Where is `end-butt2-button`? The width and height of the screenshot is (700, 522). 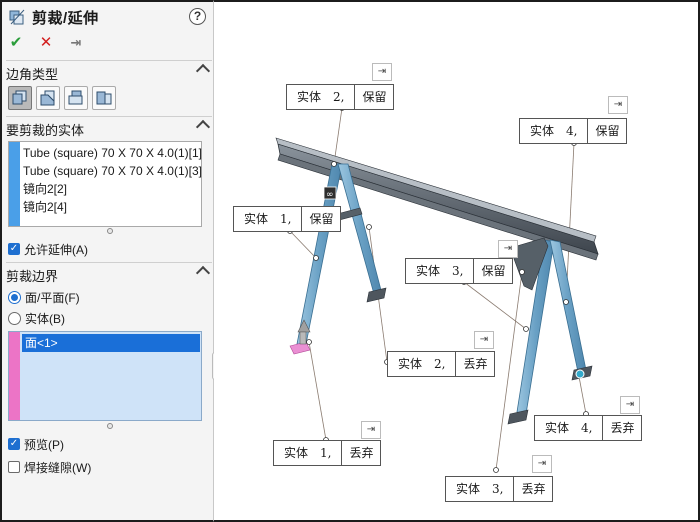 end-butt2-button is located at coordinates (104, 98).